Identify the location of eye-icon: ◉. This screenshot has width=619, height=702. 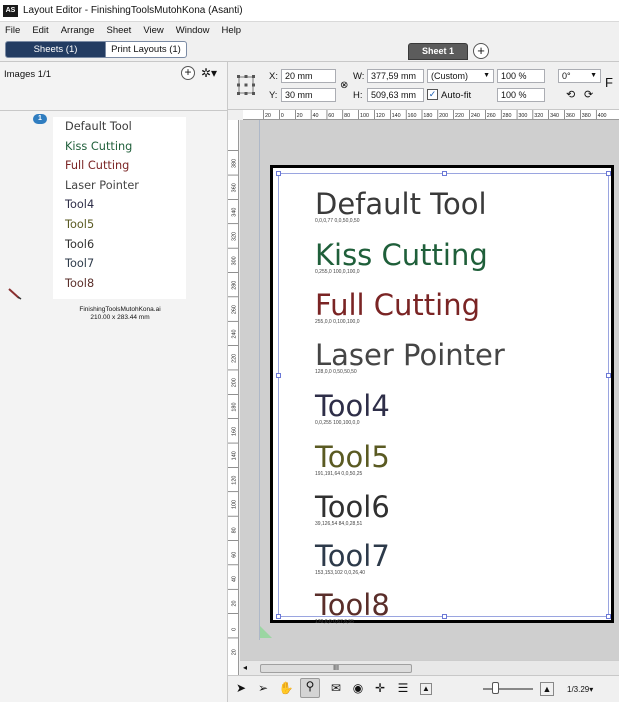
(358, 688).